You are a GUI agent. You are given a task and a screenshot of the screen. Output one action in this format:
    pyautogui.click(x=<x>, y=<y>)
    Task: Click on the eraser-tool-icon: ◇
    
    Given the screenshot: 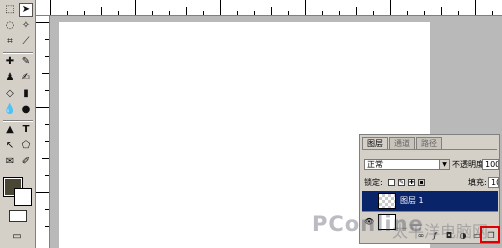 What is the action you would take?
    pyautogui.click(x=10, y=94)
    